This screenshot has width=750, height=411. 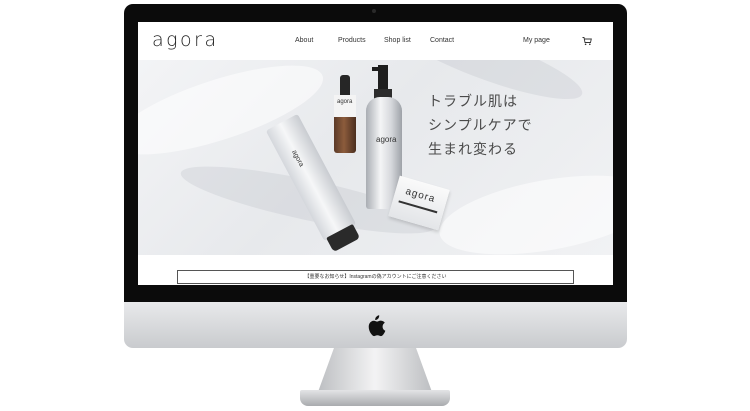 What do you see at coordinates (374, 11) in the screenshot?
I see `camera-icon` at bounding box center [374, 11].